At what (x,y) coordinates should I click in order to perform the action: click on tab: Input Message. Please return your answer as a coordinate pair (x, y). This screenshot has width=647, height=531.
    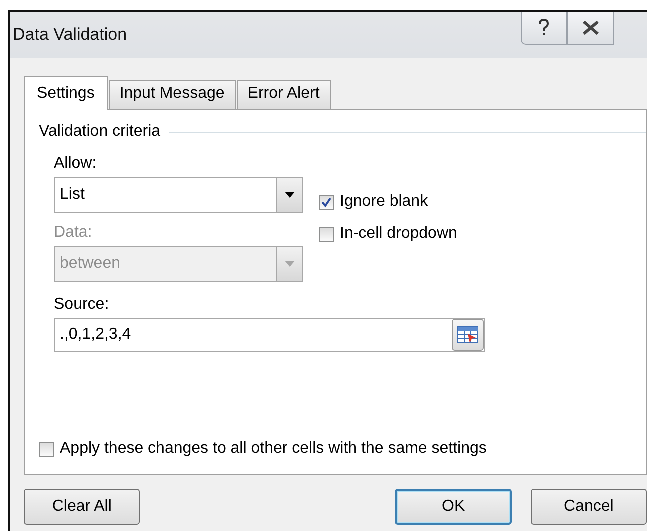
    Looking at the image, I should click on (172, 94).